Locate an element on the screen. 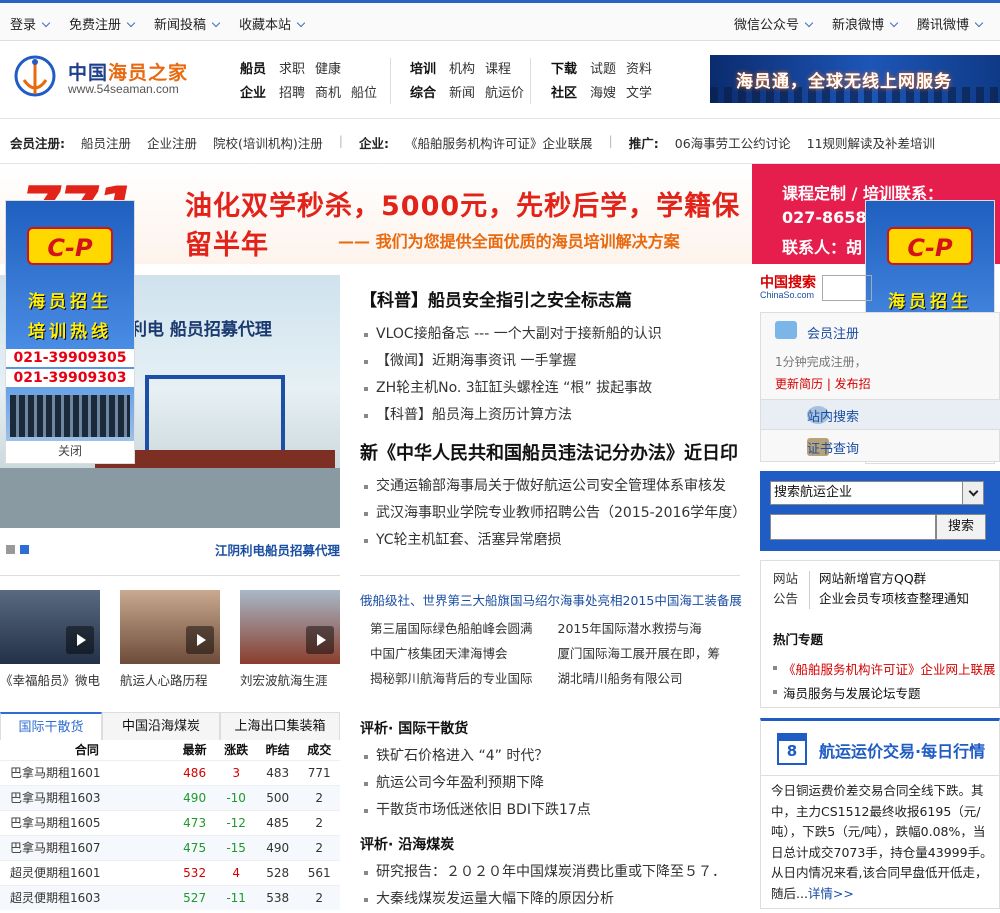  section-title-dry-bulk: 评析· 国际干散货 is located at coordinates (414, 729).